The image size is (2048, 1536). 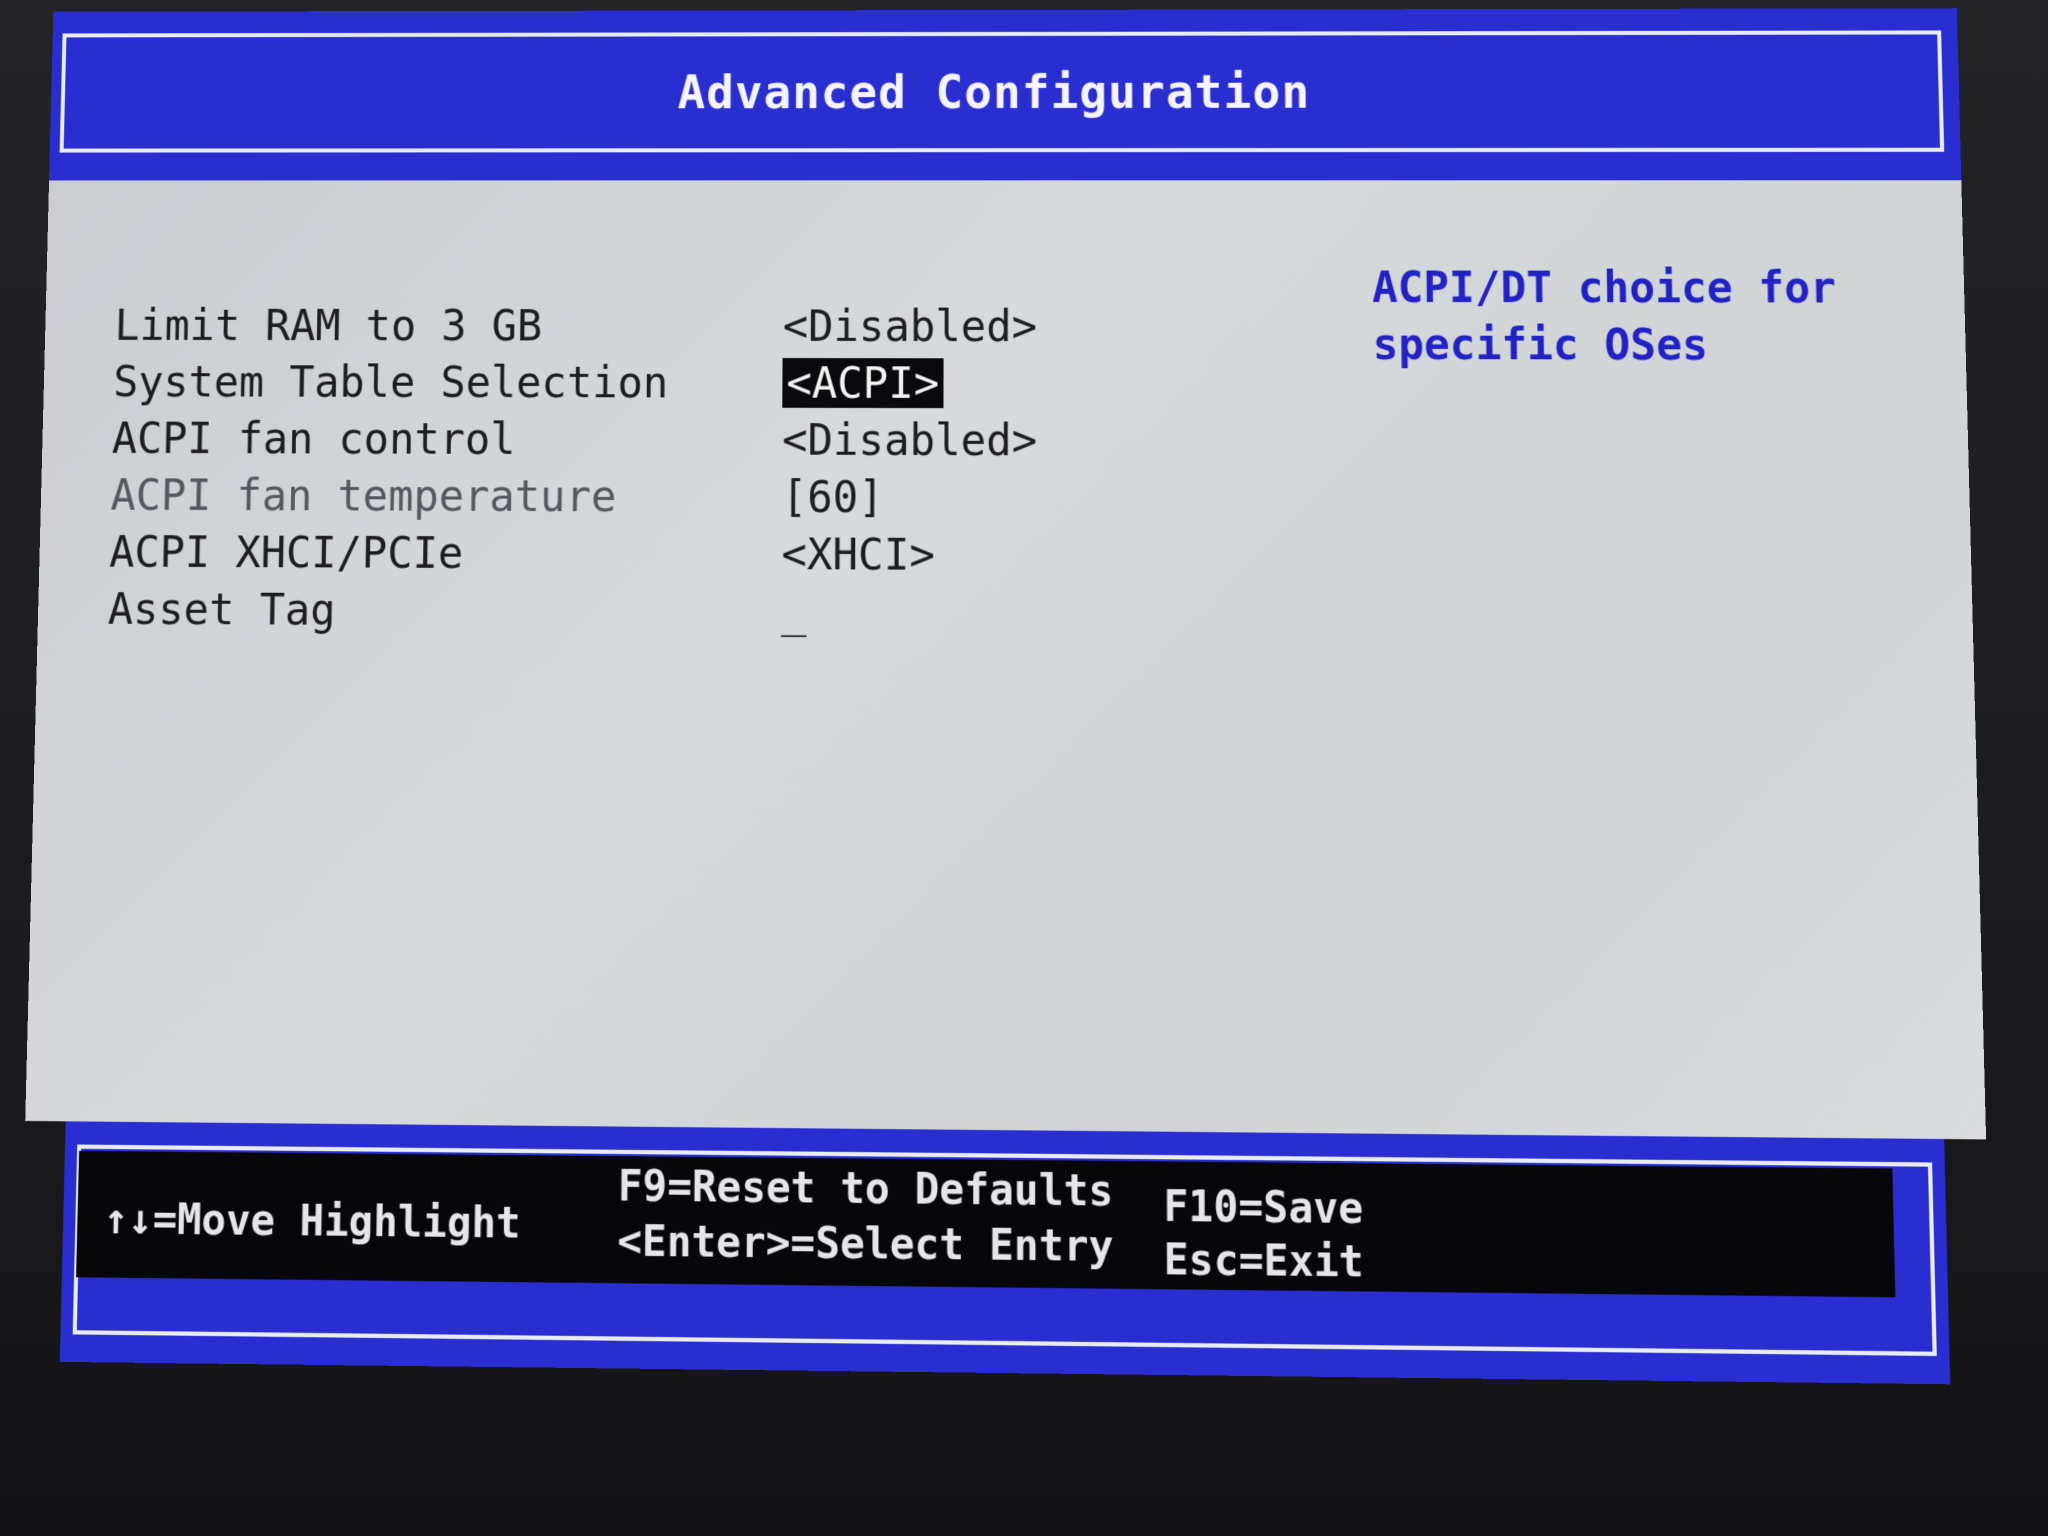 What do you see at coordinates (1263, 1208) in the screenshot?
I see `save-hint: F10=Save` at bounding box center [1263, 1208].